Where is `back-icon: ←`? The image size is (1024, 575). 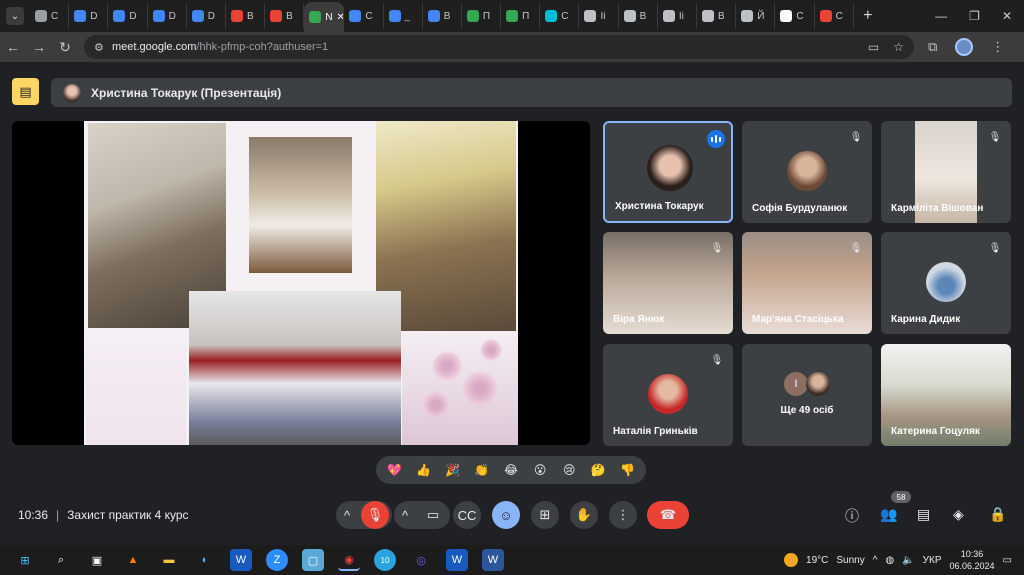
back-icon: ← is located at coordinates (13, 47).